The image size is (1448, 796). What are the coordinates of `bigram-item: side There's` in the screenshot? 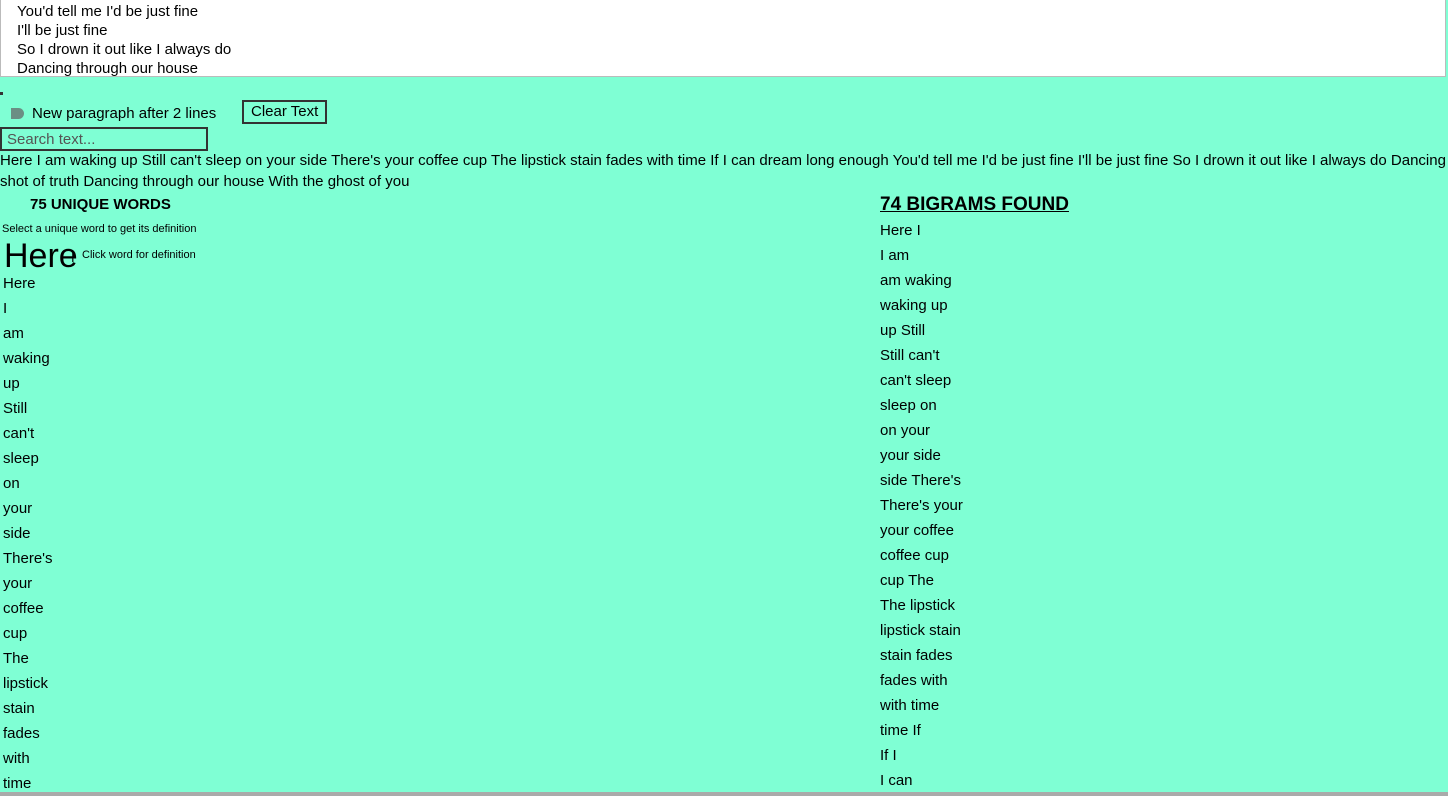 It's located at (920, 480).